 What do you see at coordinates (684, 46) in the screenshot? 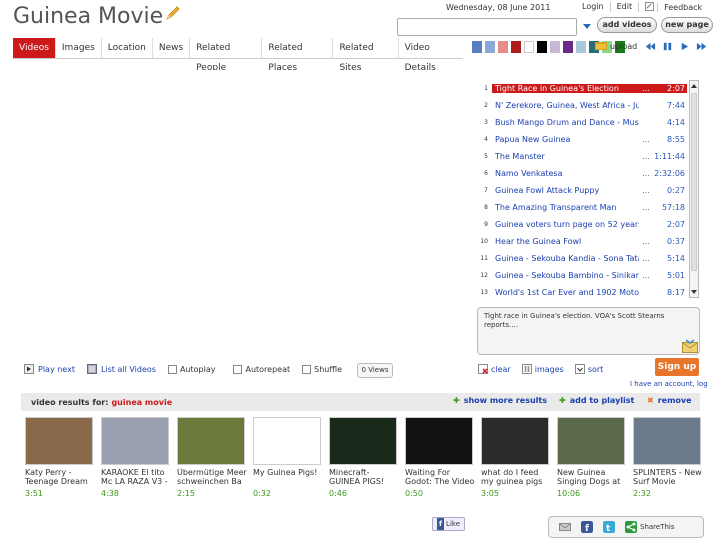
I see `play-icon` at bounding box center [684, 46].